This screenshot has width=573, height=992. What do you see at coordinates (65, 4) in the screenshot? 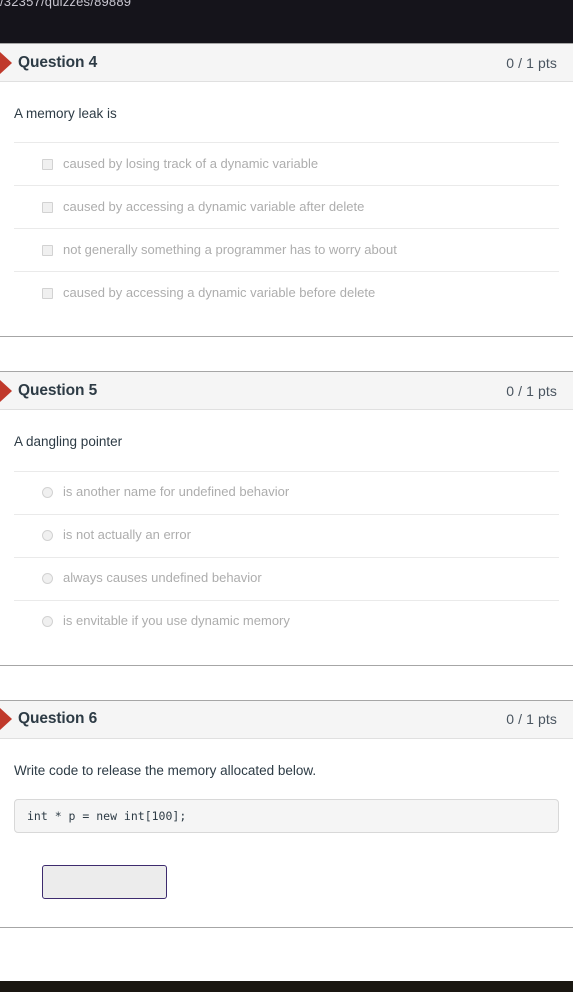
I see `url-text: /32357/quizzes/89889` at bounding box center [65, 4].